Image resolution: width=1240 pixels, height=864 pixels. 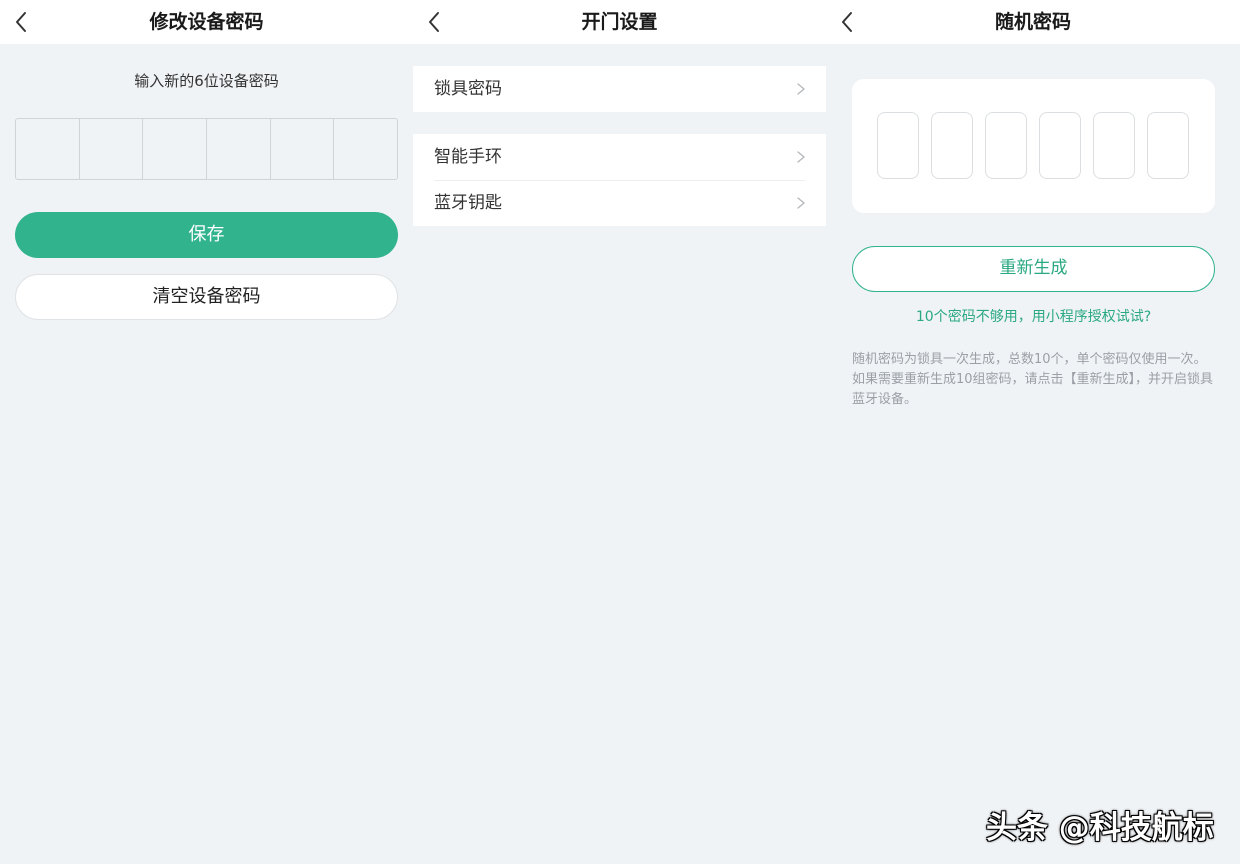 I want to click on password-prompt: 输入新的6位设备密码, so click(x=206, y=81).